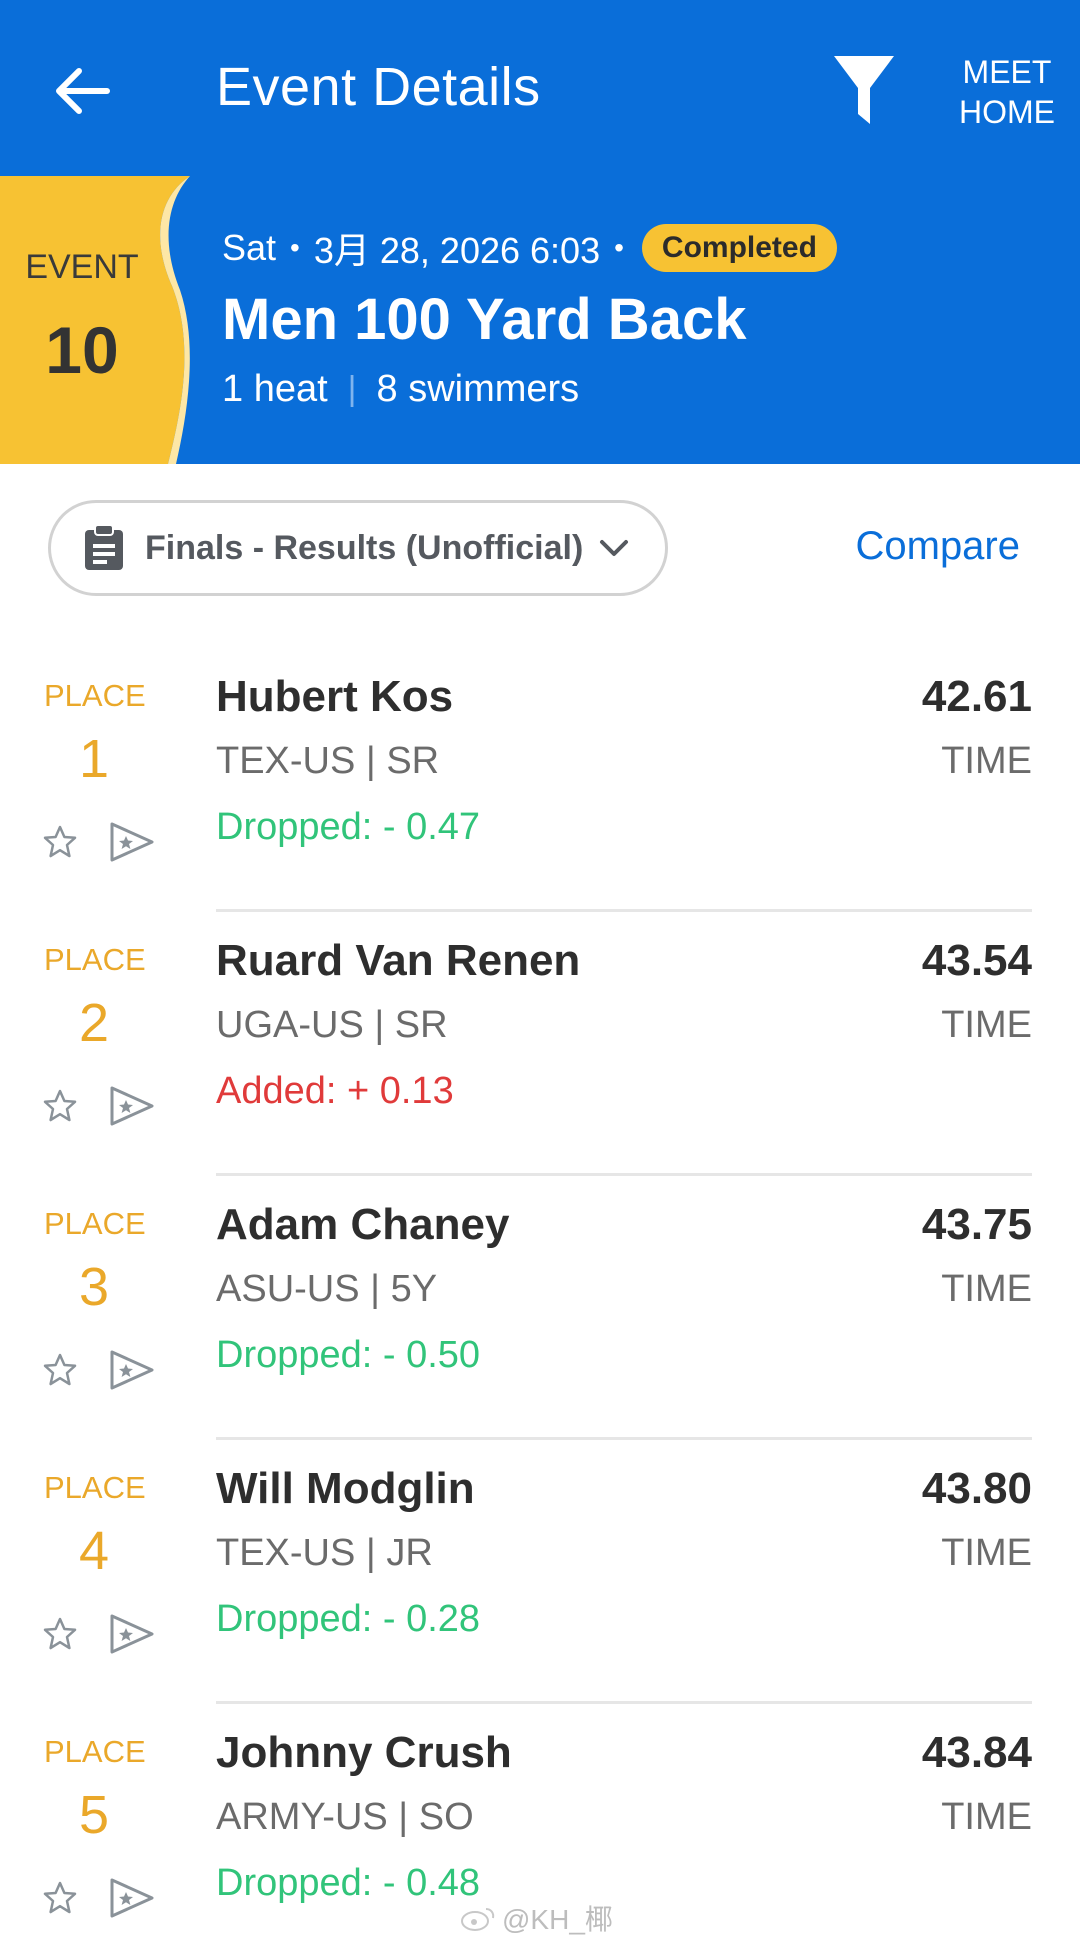  I want to click on event-day: Sat, so click(249, 247).